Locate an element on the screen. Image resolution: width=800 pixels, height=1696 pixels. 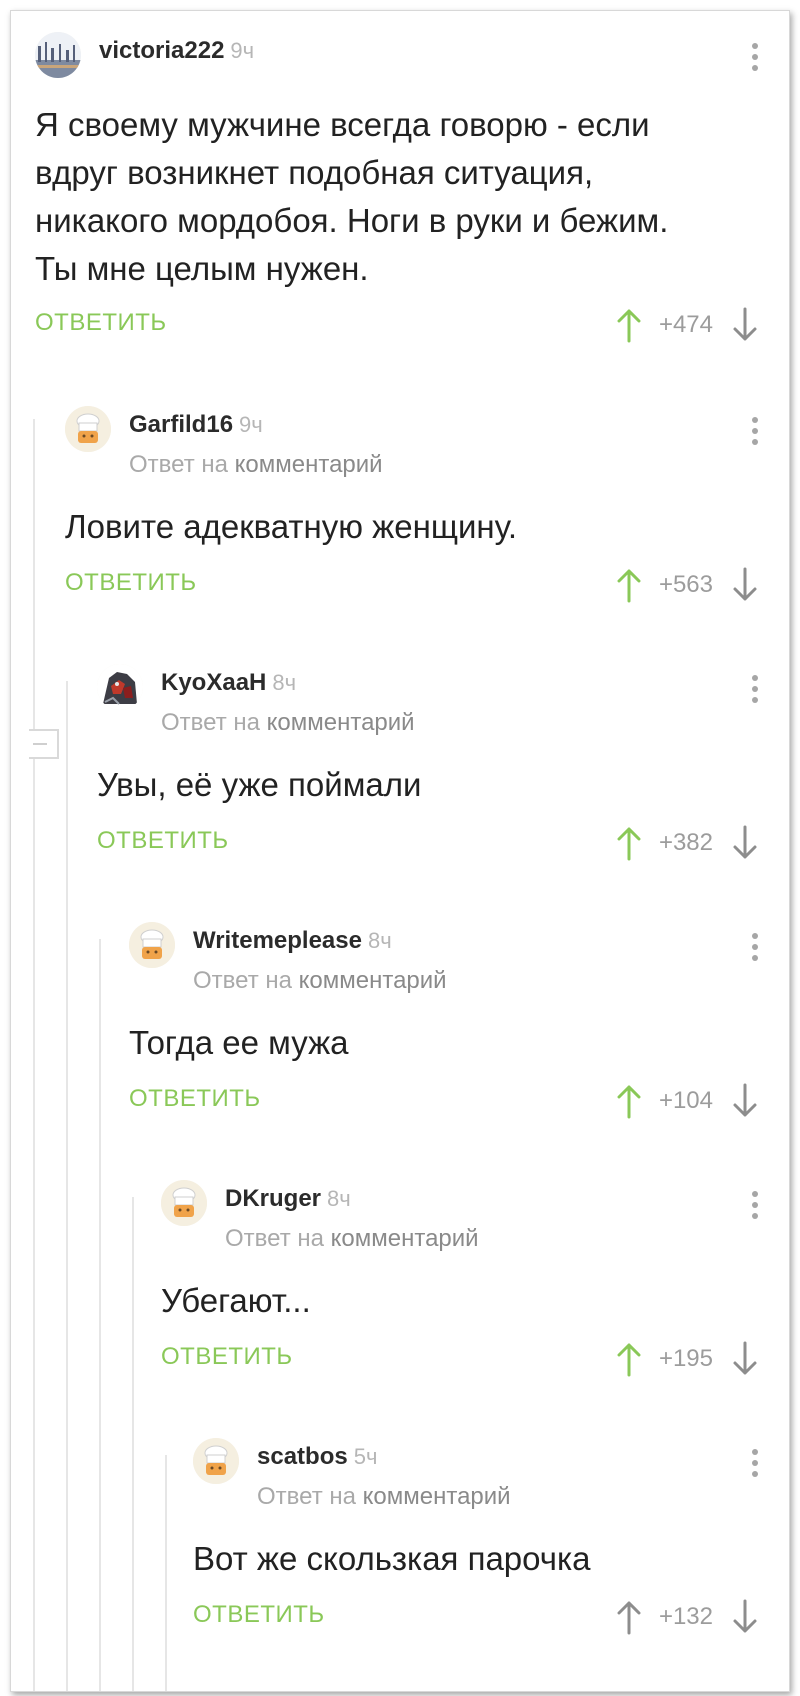
comment-actions: ОТВЕТИТЬ +382 is located at coordinates (428, 843).